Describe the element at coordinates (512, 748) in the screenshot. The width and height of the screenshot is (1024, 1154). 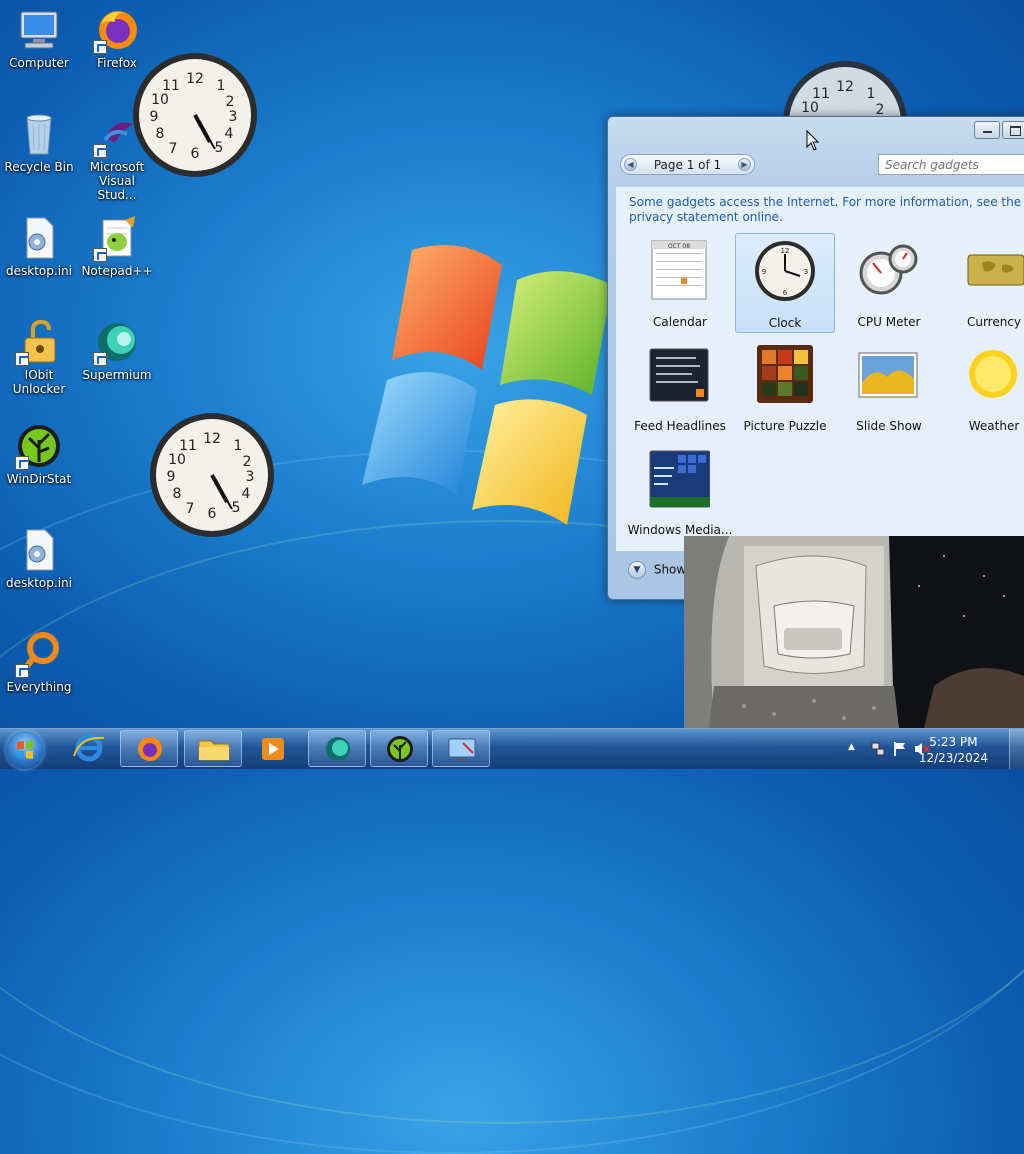
I see `taskbar: ▲ 5:23 PM 12/23/2024` at that location.